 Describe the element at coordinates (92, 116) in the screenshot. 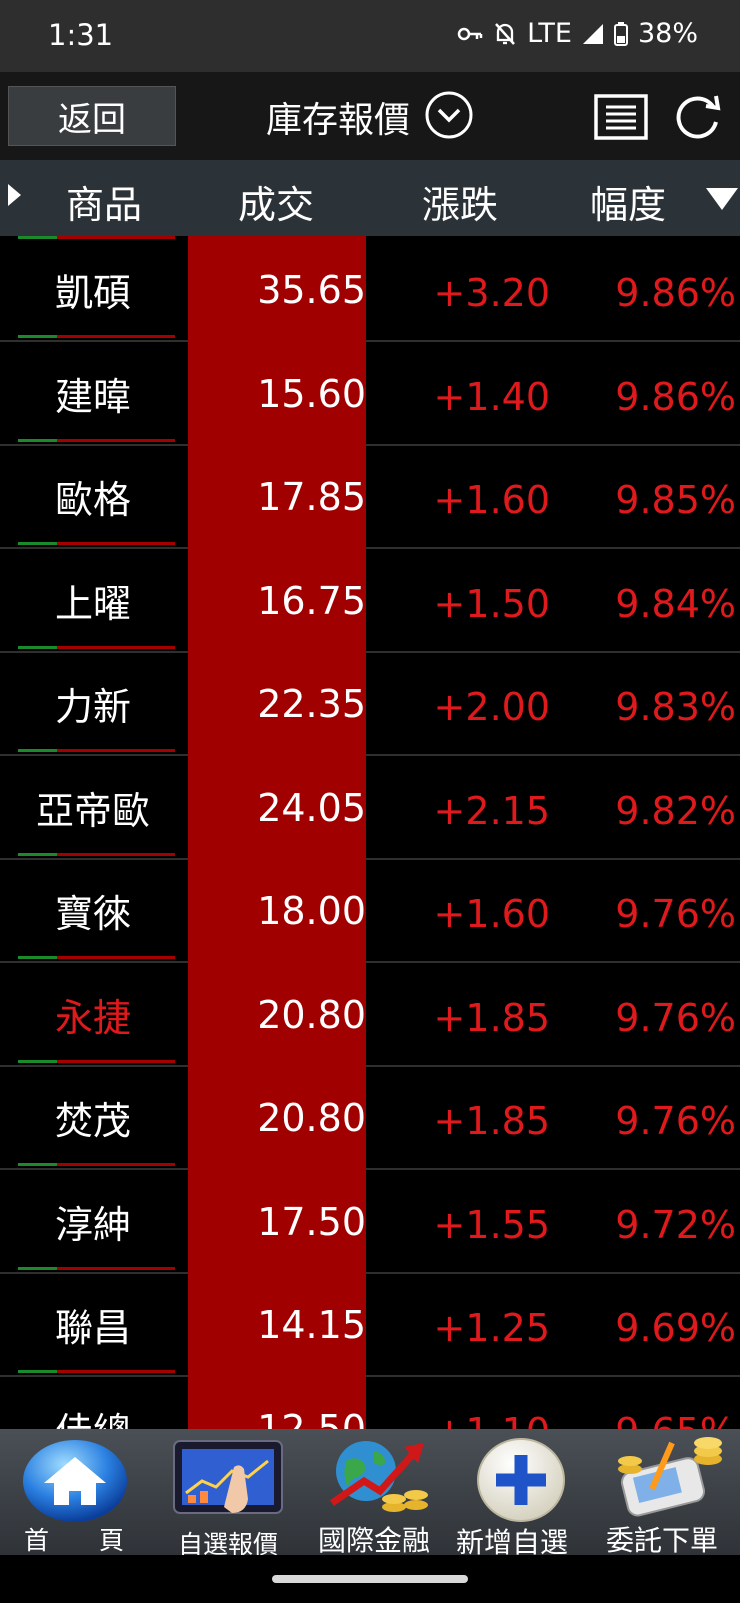

I see `back-button: 返回` at that location.